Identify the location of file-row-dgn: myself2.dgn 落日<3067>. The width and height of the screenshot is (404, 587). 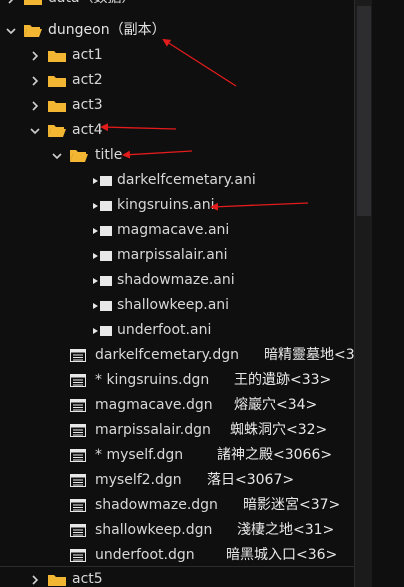
(177, 480).